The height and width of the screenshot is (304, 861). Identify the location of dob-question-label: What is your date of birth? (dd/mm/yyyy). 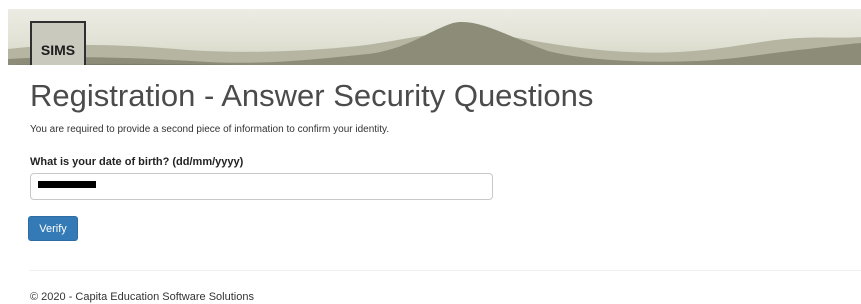
(137, 162).